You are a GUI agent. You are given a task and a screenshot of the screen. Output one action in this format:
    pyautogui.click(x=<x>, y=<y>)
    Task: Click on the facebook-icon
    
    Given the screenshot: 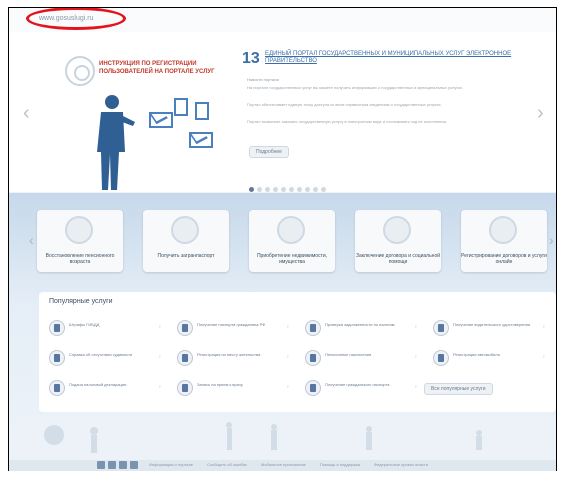 What is the action you would take?
    pyautogui.click(x=112, y=465)
    